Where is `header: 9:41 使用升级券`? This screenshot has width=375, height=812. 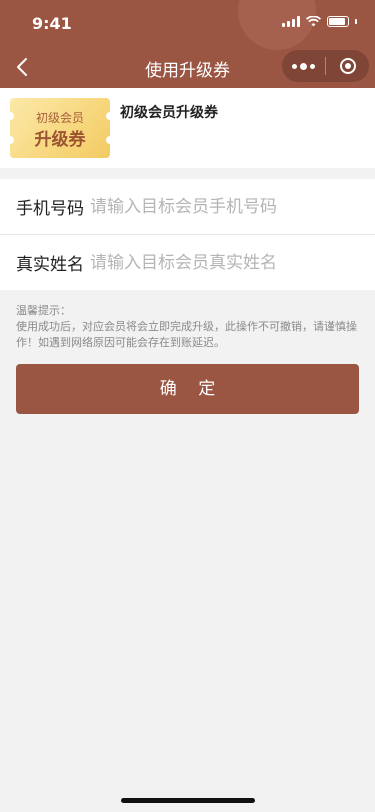
header: 9:41 使用升级券 is located at coordinates (187, 44).